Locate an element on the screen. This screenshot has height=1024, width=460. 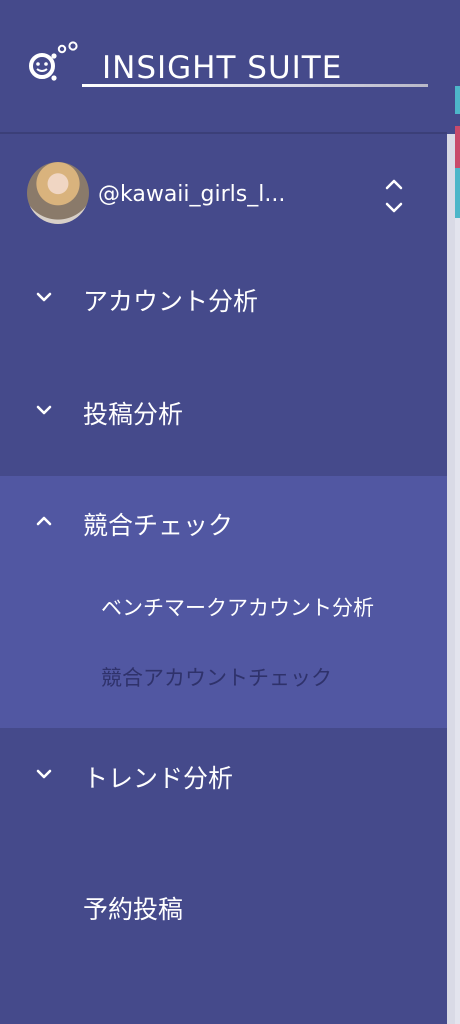
chevron-up-down-icon is located at coordinates (394, 196).